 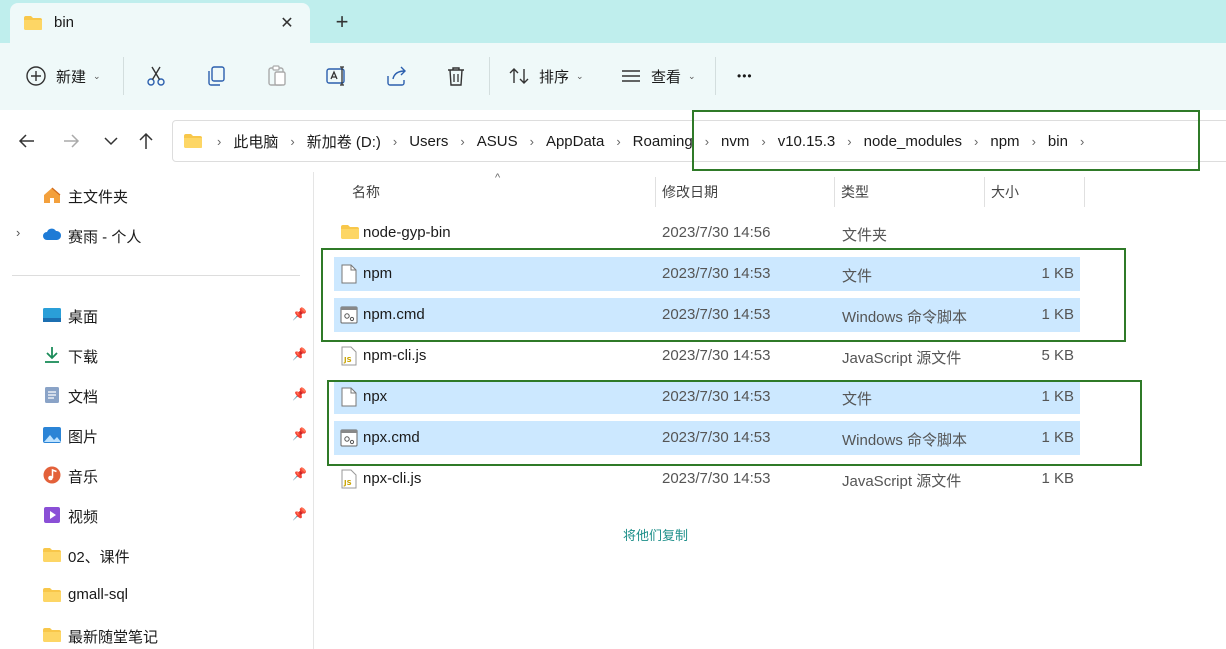 I want to click on view-button: 查看 ⌄, so click(x=658, y=76).